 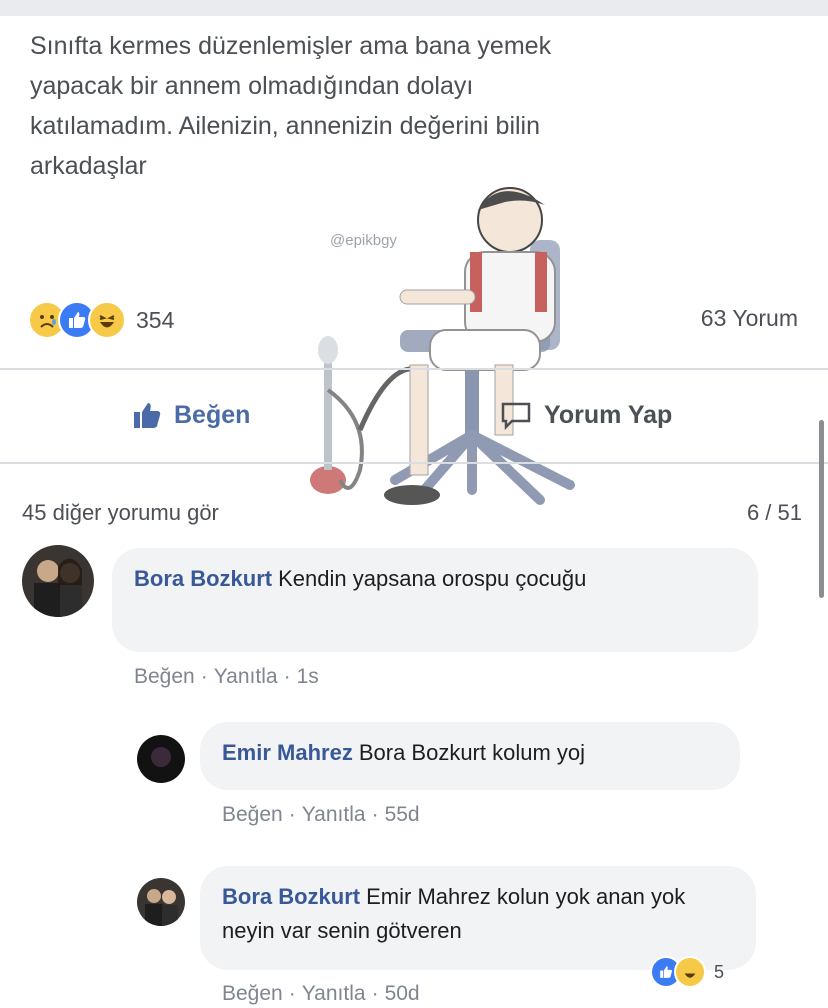 I want to click on comment-meta: Beğen · Yanıtla · 1s, so click(x=226, y=676).